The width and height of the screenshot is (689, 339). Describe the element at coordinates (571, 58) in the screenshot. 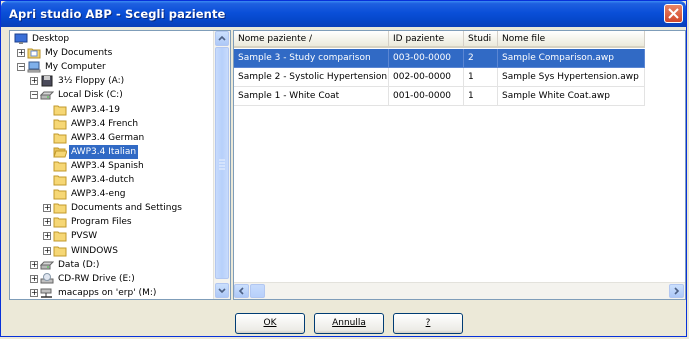

I see `cell-file-name: Sample Comparison.awp` at that location.